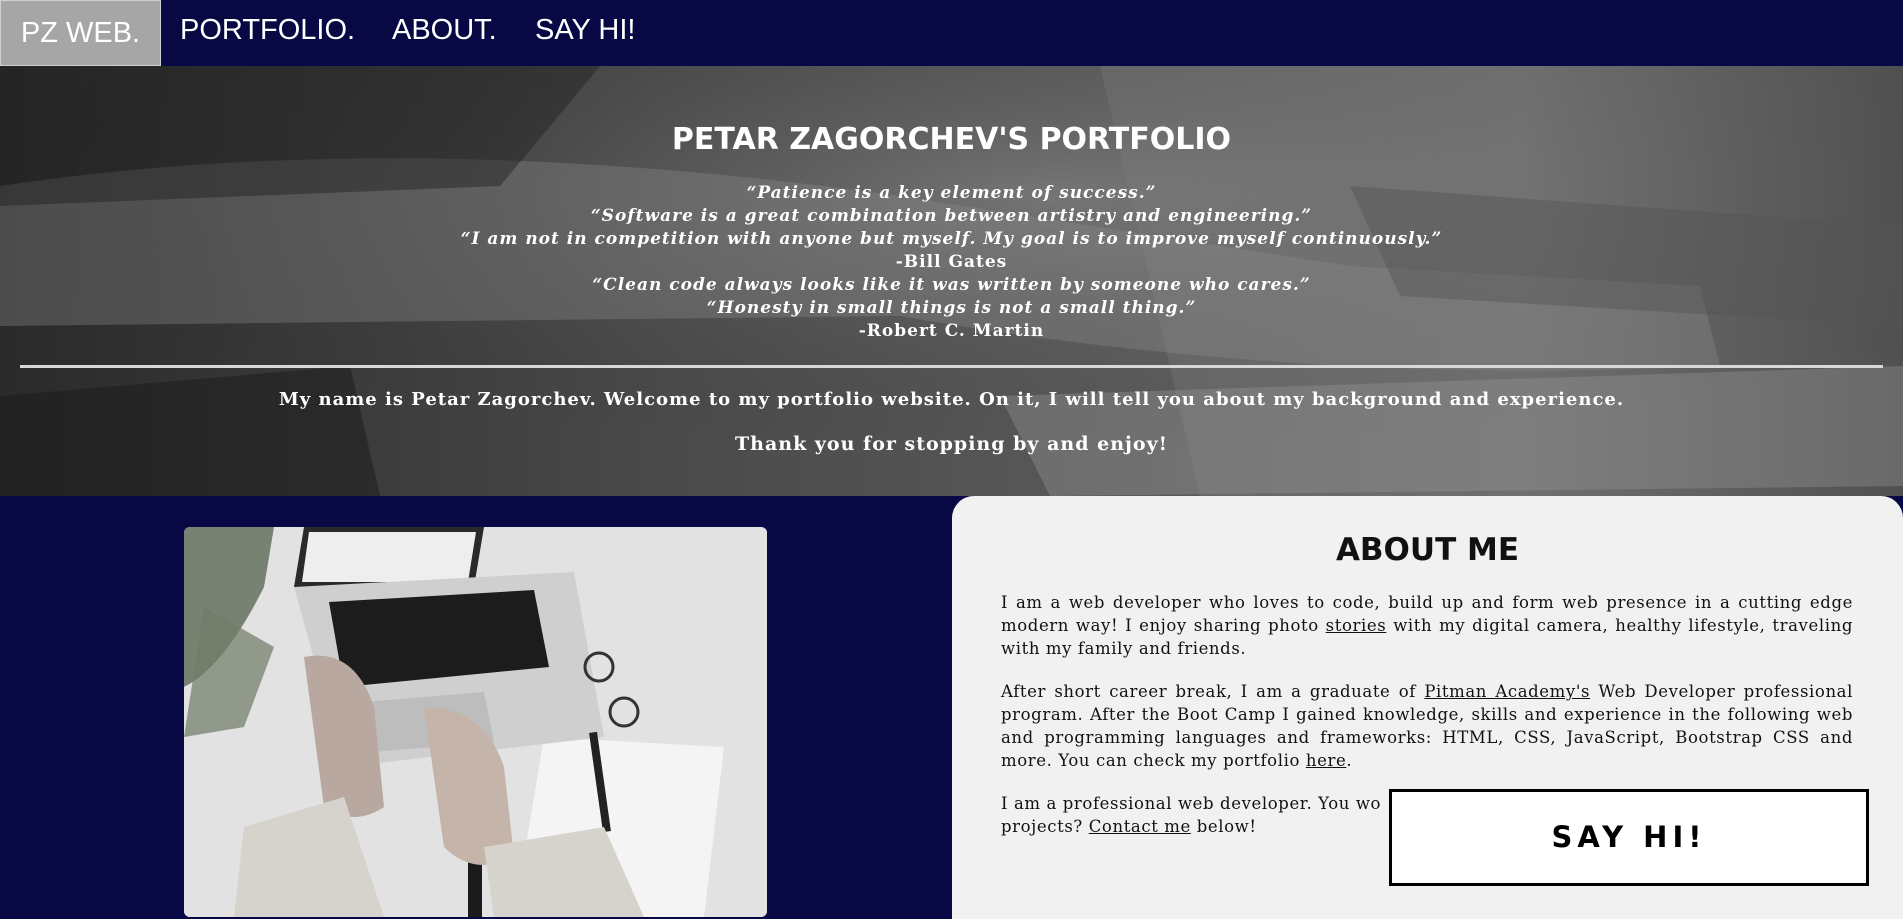 The height and width of the screenshot is (919, 1903). I want to click on about-text-span: ., so click(1349, 760).